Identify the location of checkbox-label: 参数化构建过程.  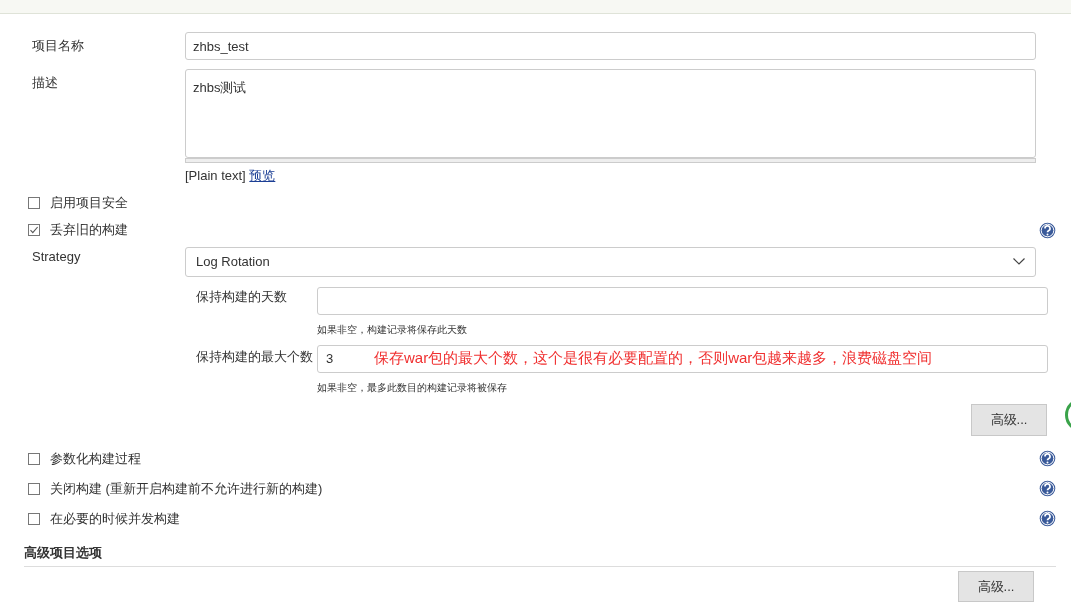
(96, 458).